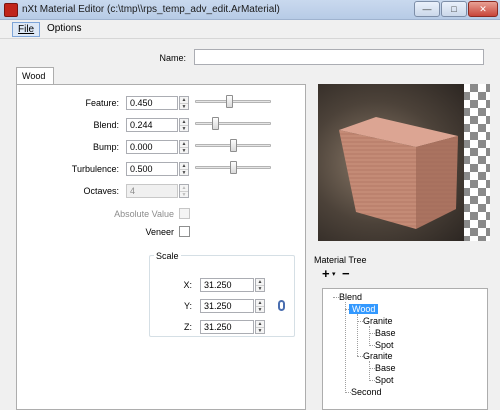  What do you see at coordinates (106, 125) in the screenshot?
I see `blend-label: Blend:` at bounding box center [106, 125].